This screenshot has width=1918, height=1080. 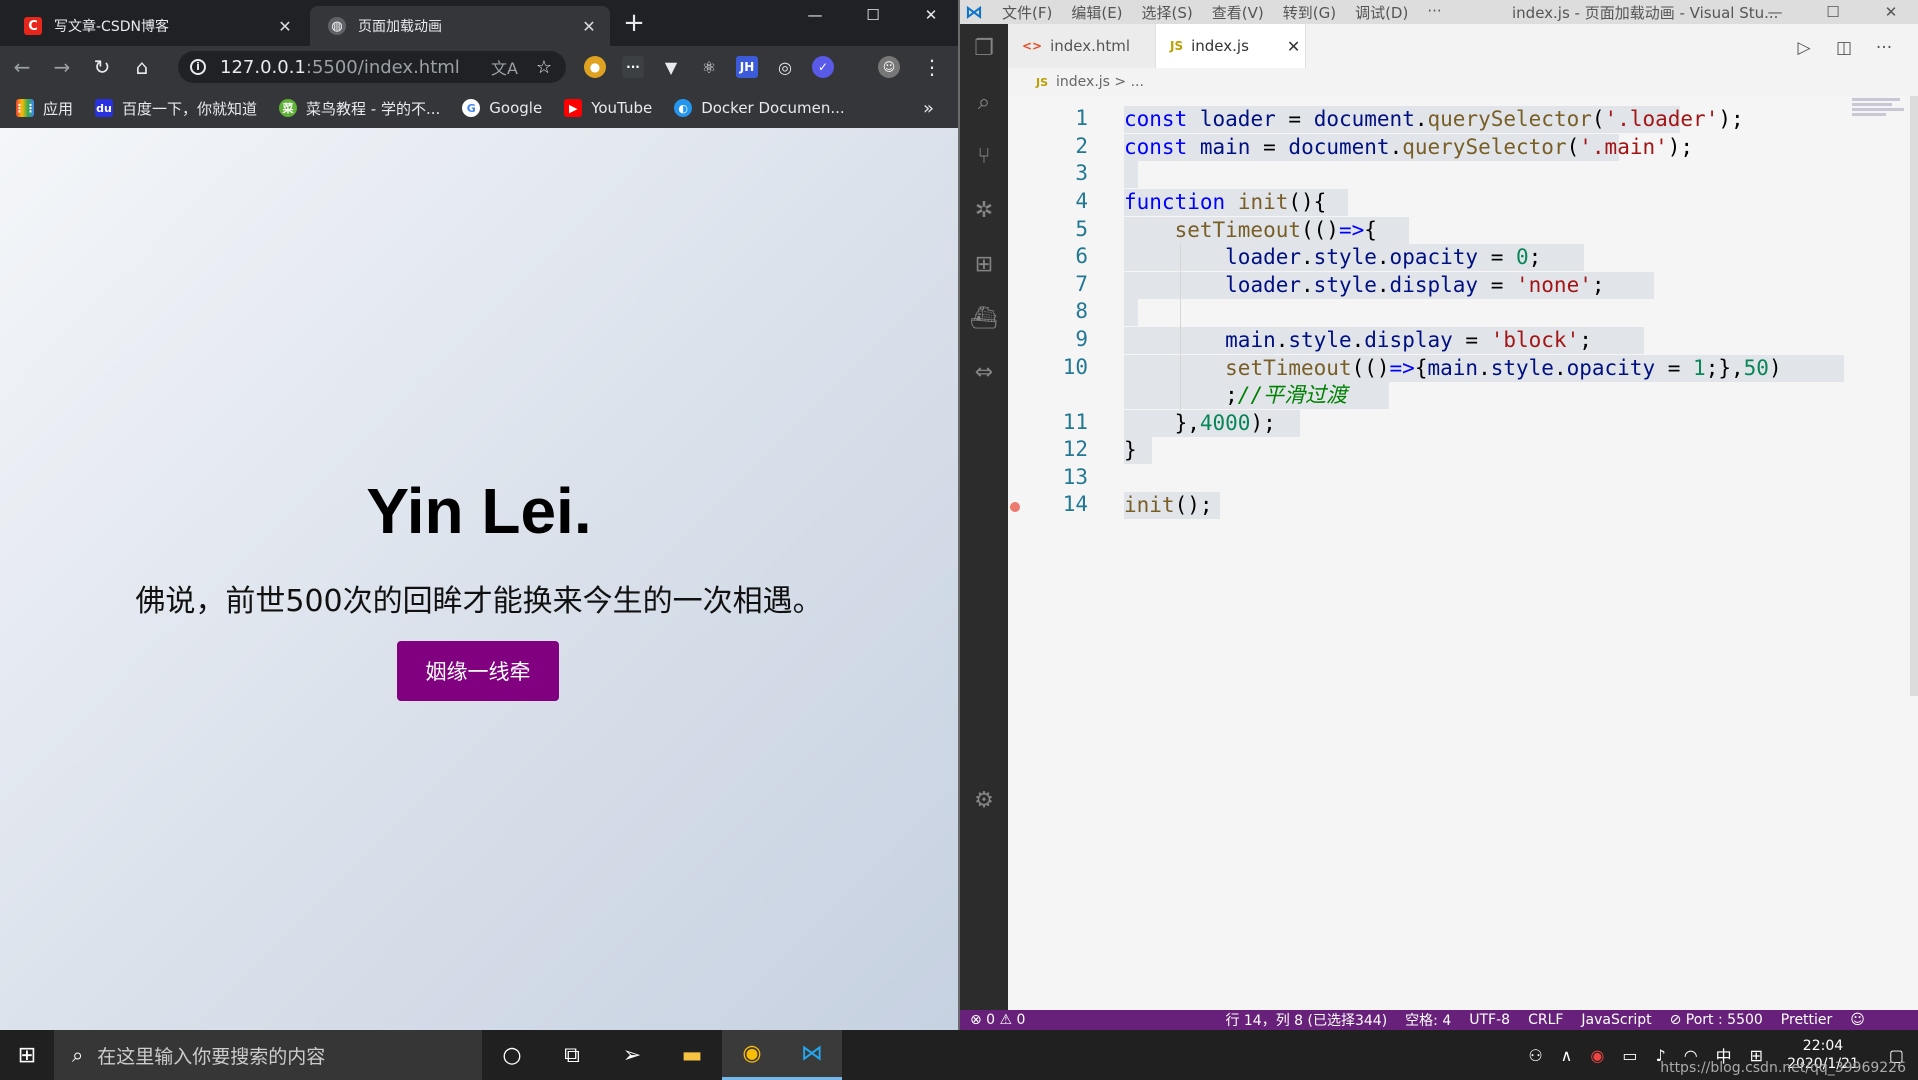 What do you see at coordinates (460, 26) in the screenshot?
I see `tab-page-loading-animation: ◍ 页面加载动画 ✕` at bounding box center [460, 26].